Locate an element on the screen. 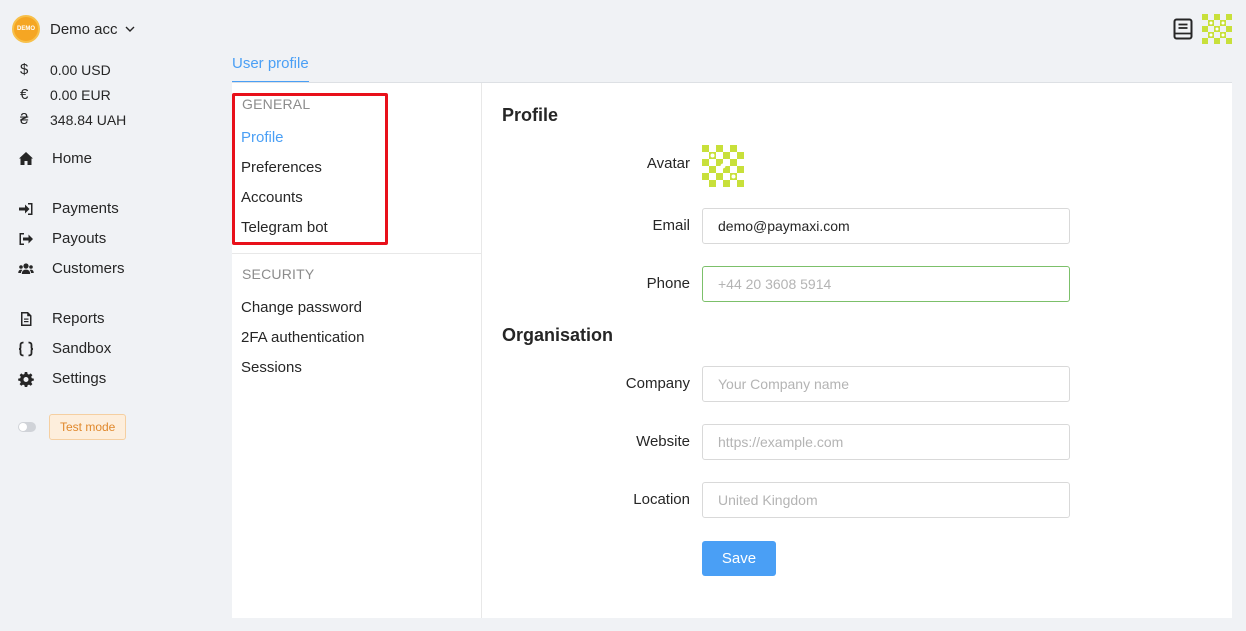 The image size is (1246, 631). location-field is located at coordinates (886, 500).